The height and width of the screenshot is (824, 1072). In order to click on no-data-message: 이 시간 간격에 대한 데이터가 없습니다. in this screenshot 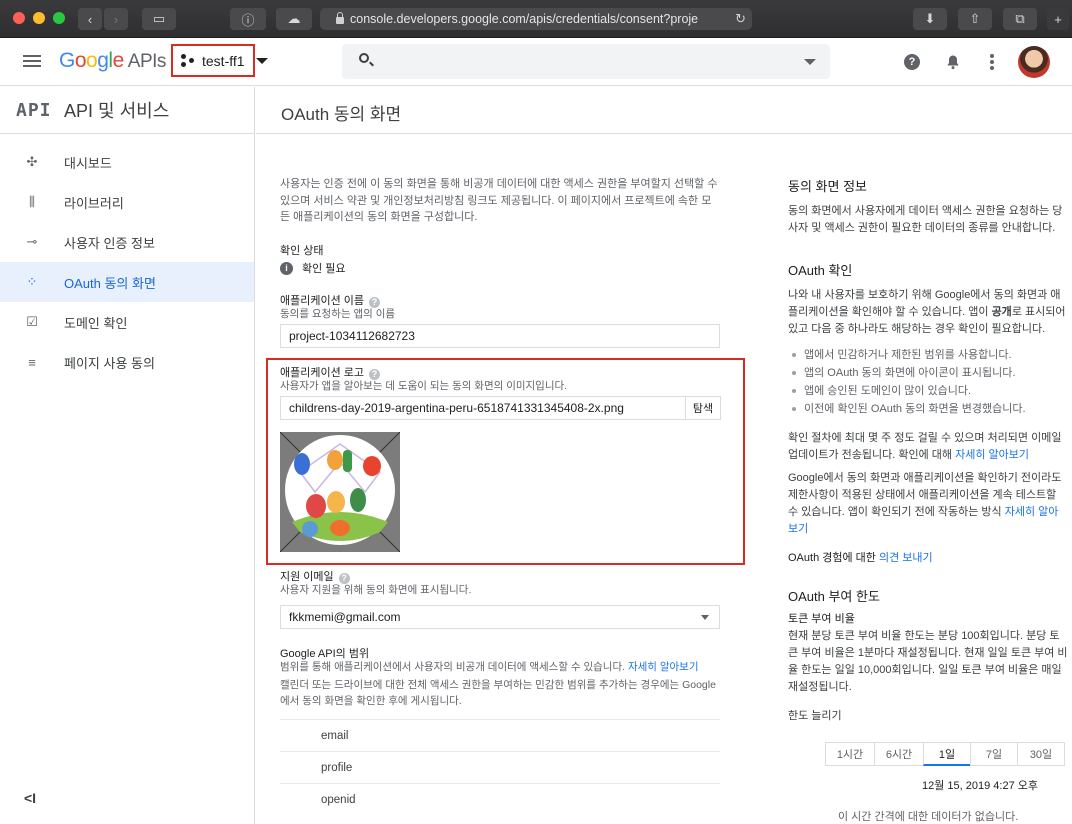, I will do `click(928, 817)`.